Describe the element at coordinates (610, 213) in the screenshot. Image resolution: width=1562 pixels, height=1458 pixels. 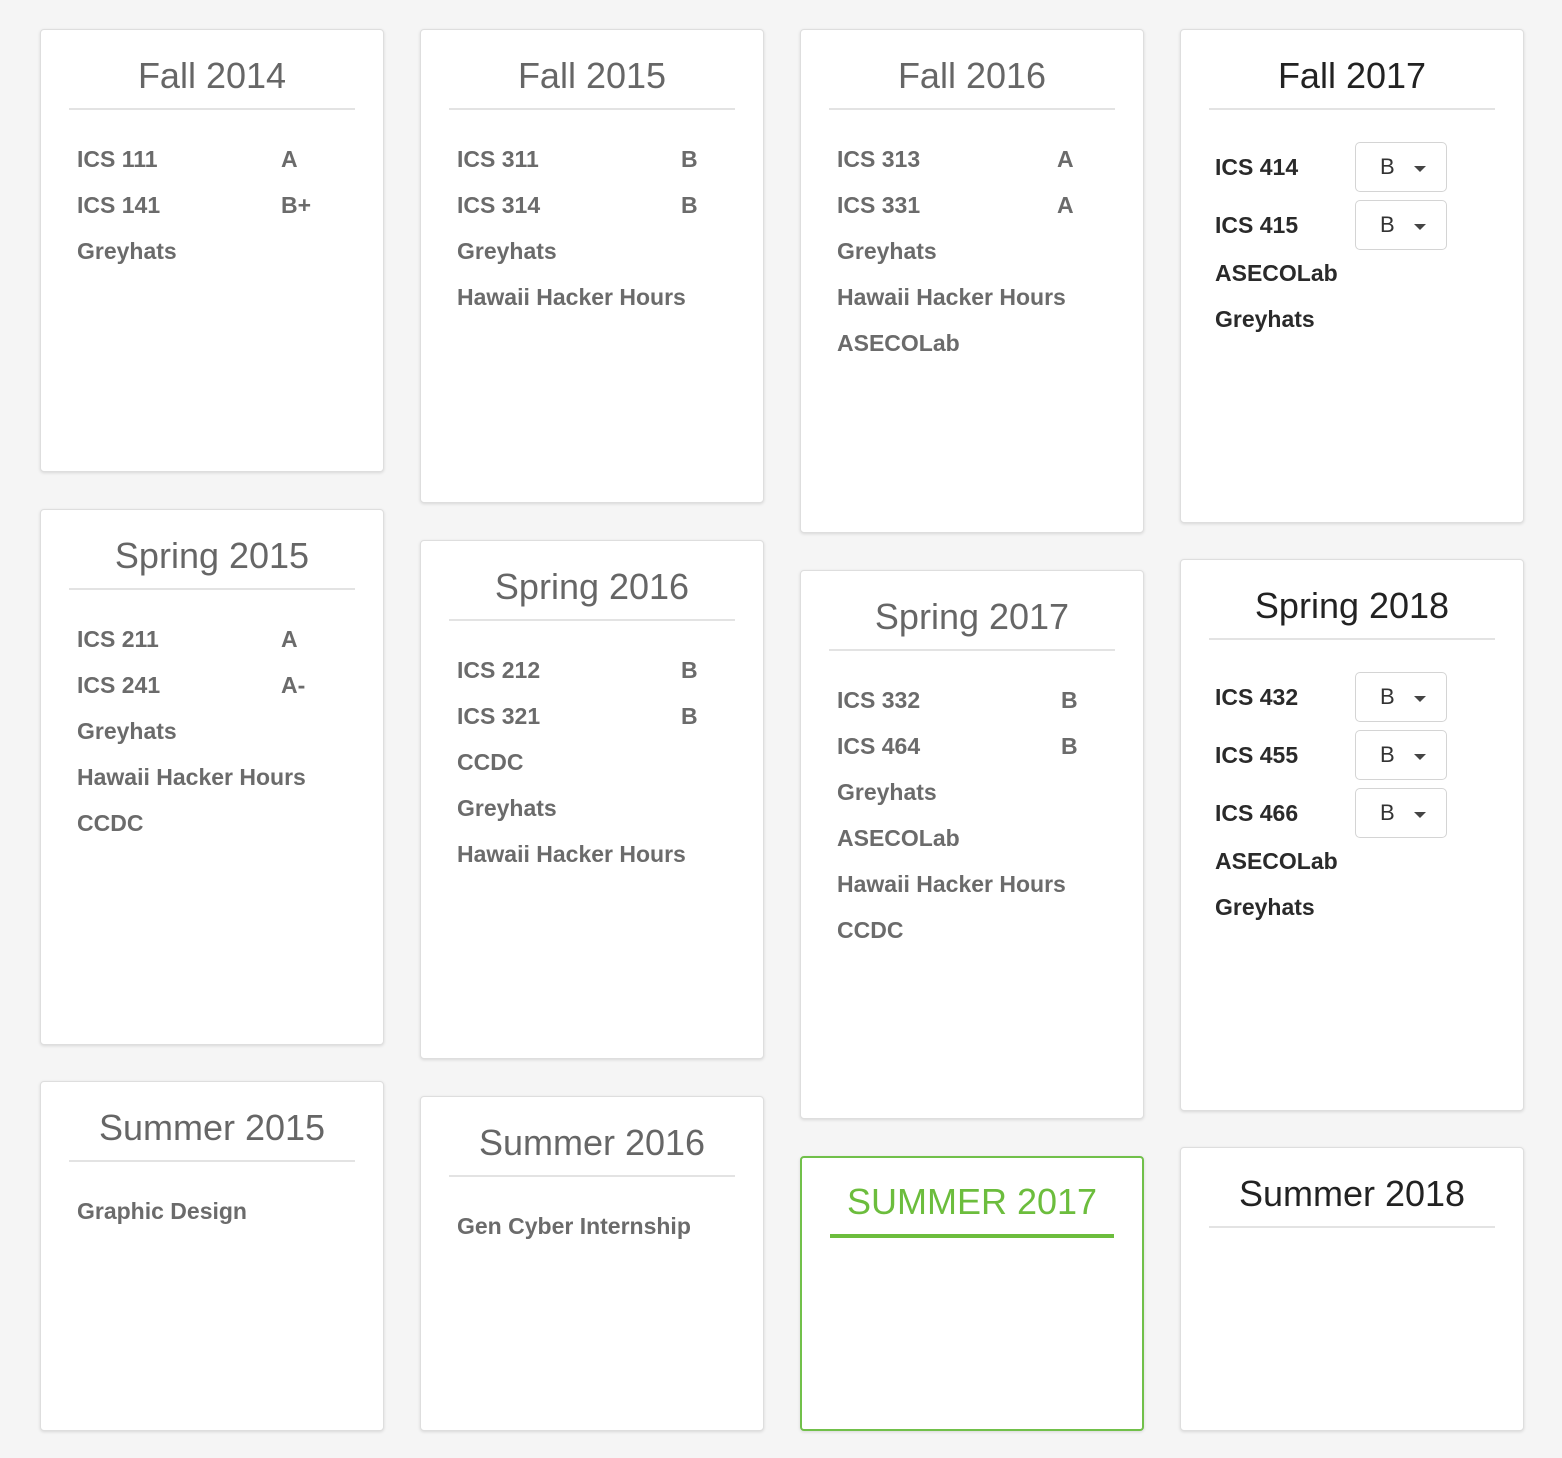
I see `course-item: ICS 314 B` at that location.